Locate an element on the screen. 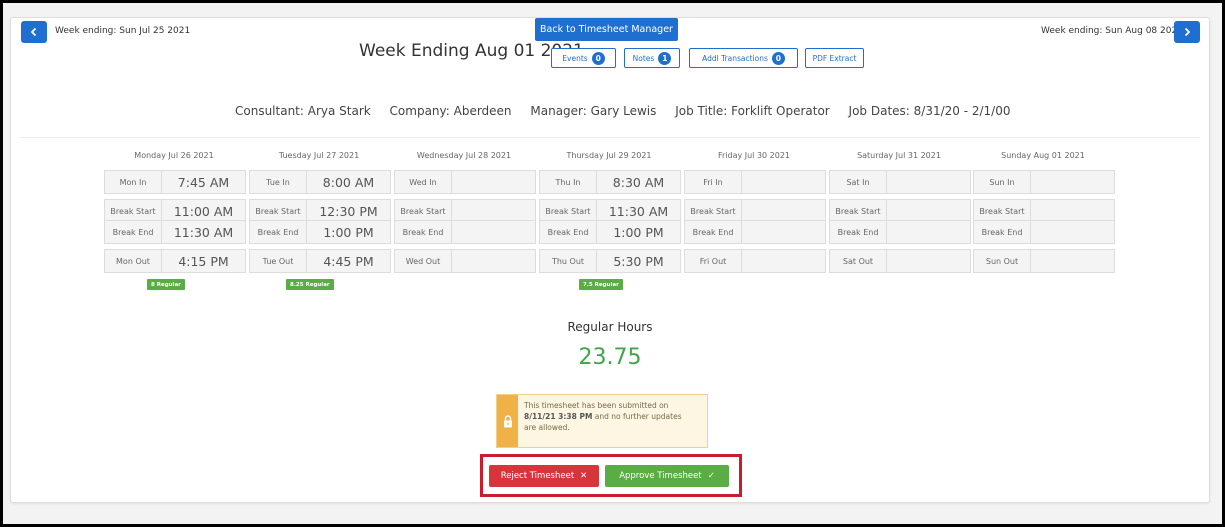 The width and height of the screenshot is (1225, 527). field-value: 4:15 PM is located at coordinates (203, 261).